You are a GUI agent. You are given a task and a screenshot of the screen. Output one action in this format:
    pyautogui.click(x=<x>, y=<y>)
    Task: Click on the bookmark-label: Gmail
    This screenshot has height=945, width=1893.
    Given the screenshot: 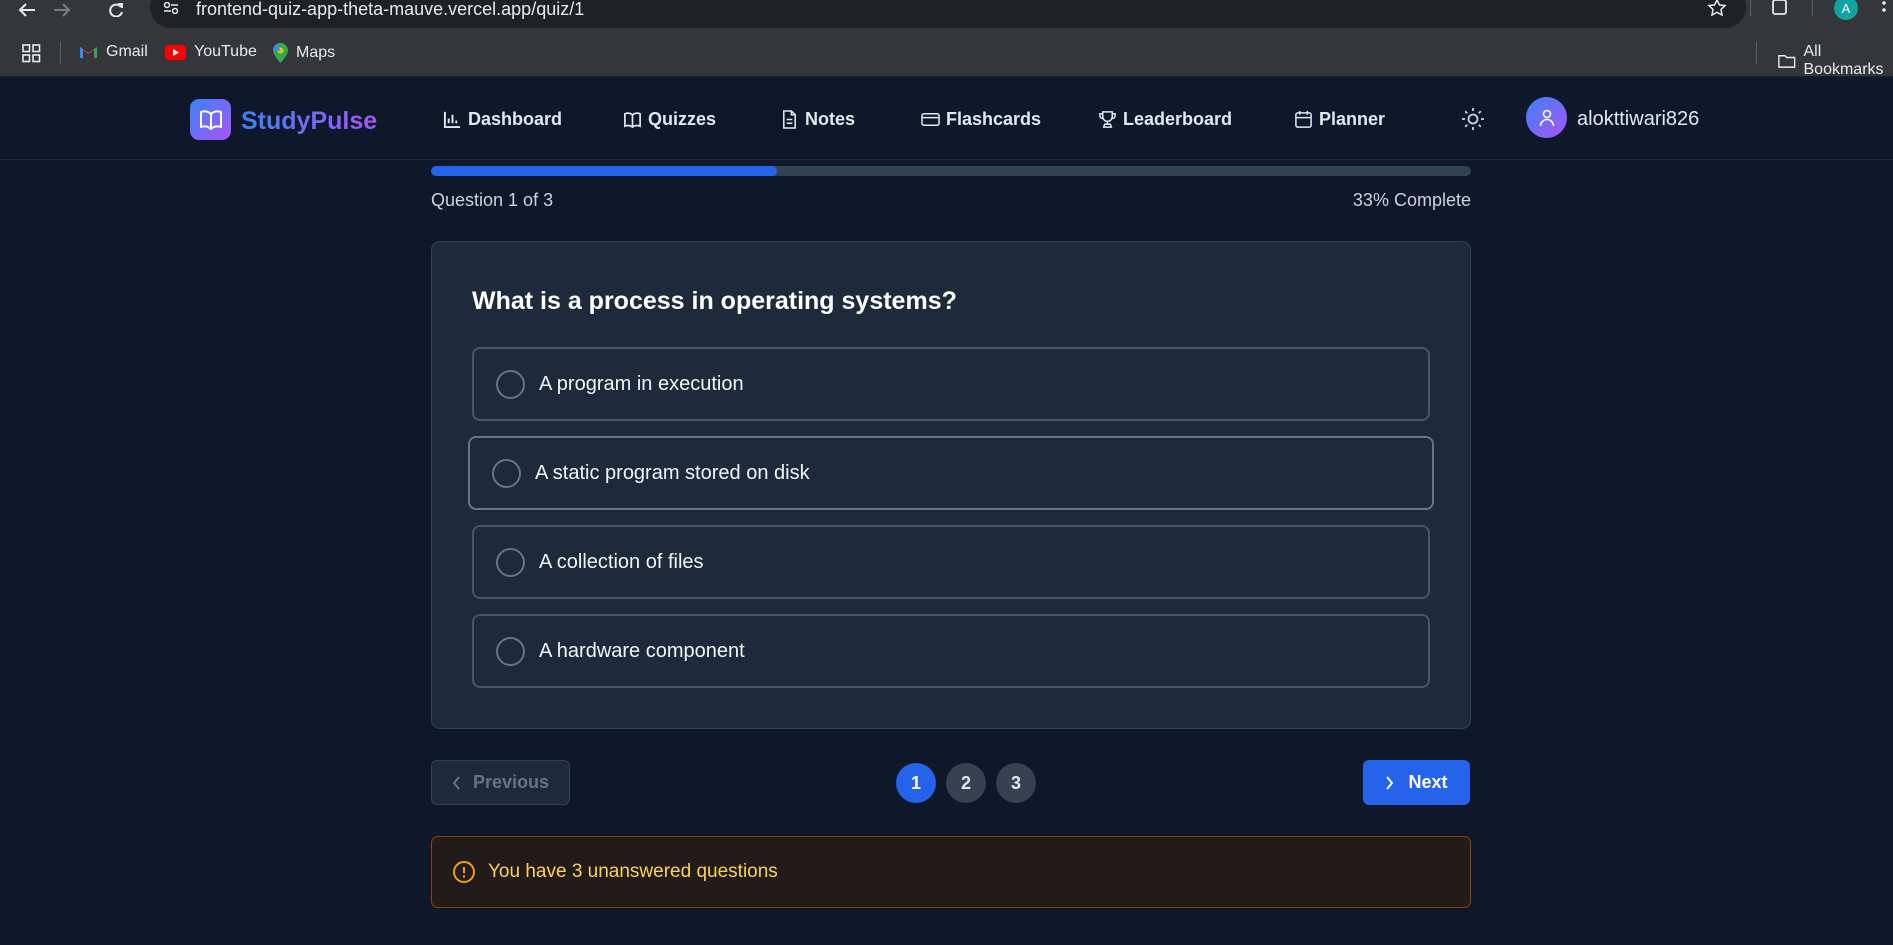 What is the action you would take?
    pyautogui.click(x=127, y=51)
    